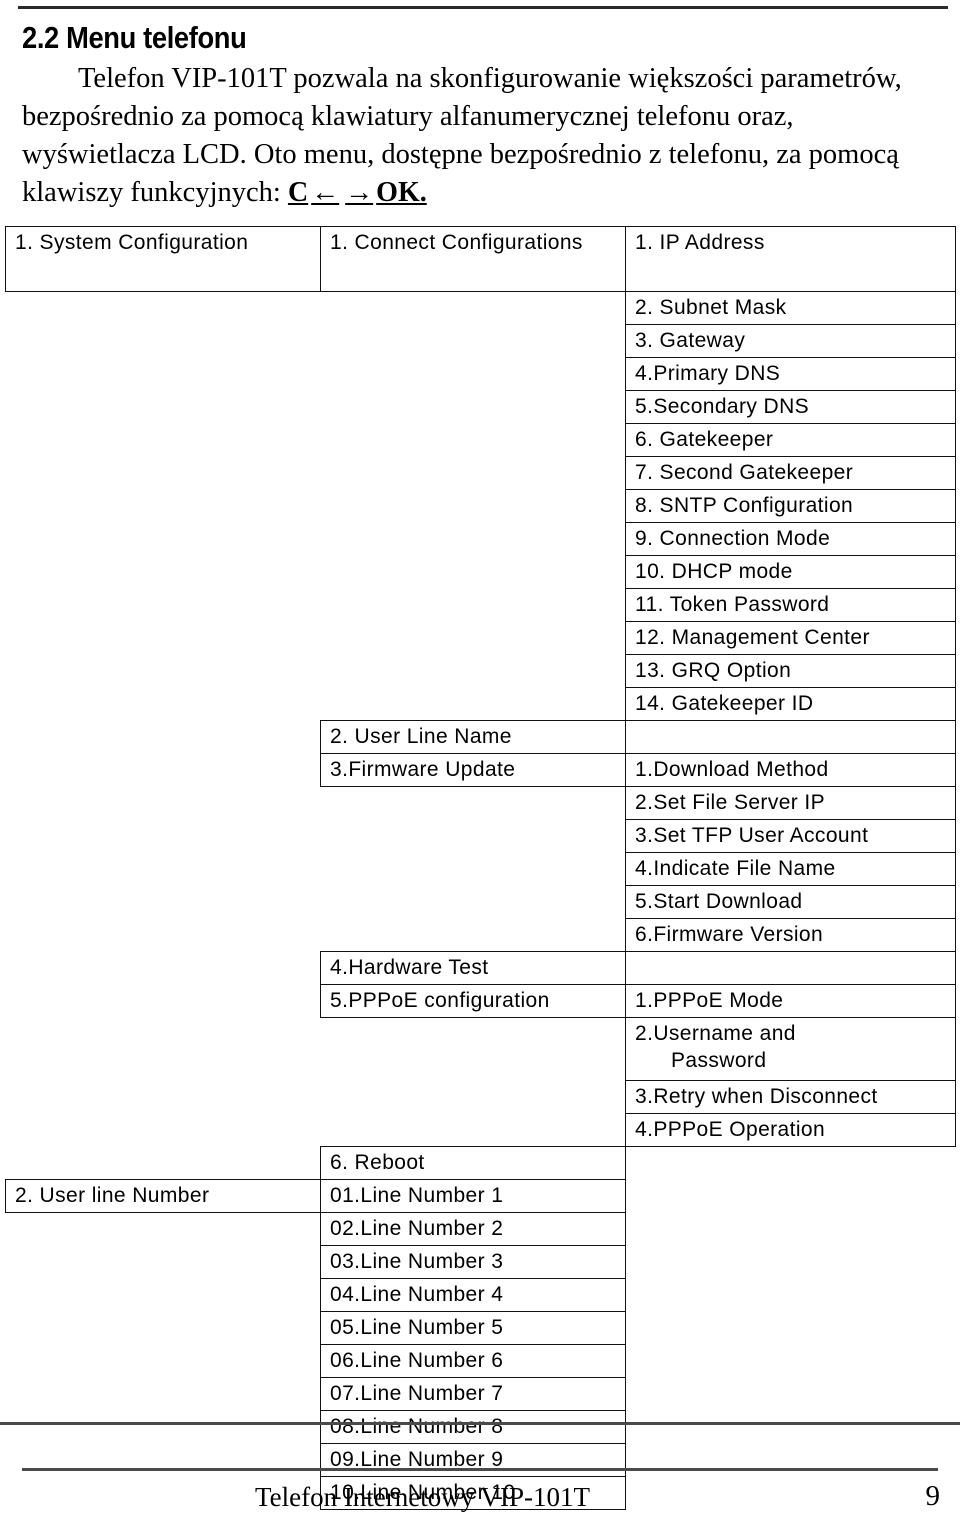  I want to click on table-row: 2.Set File Server IP, so click(481, 803).